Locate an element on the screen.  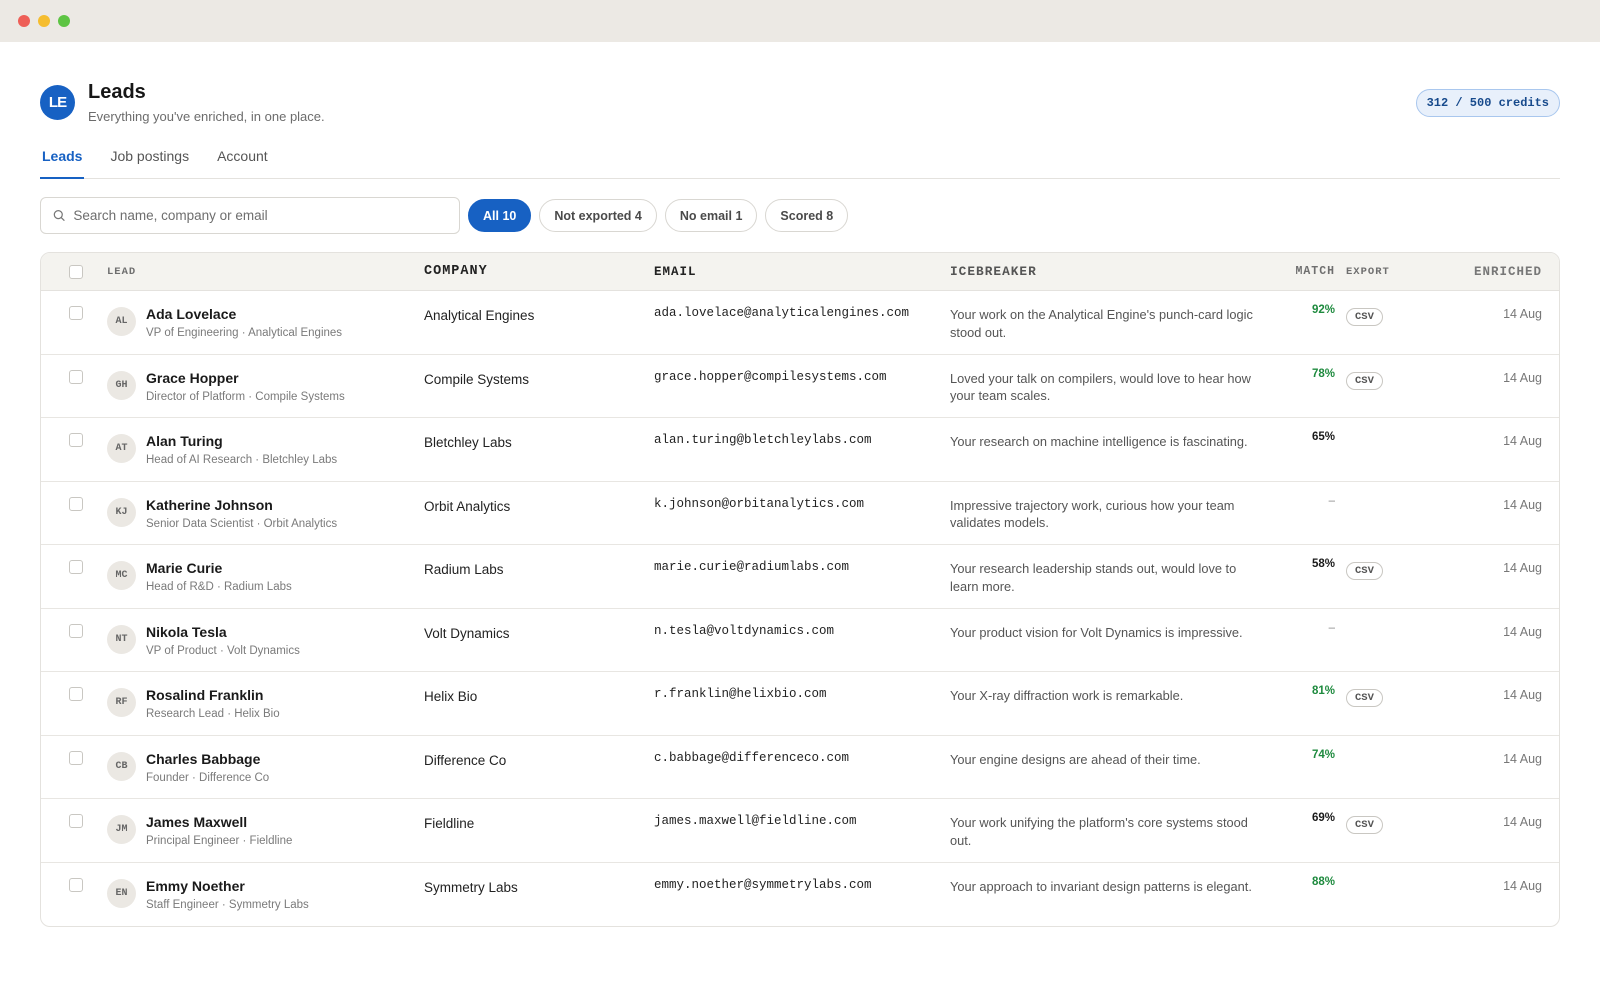
company-cell: Difference Co is located at coordinates (465, 760).